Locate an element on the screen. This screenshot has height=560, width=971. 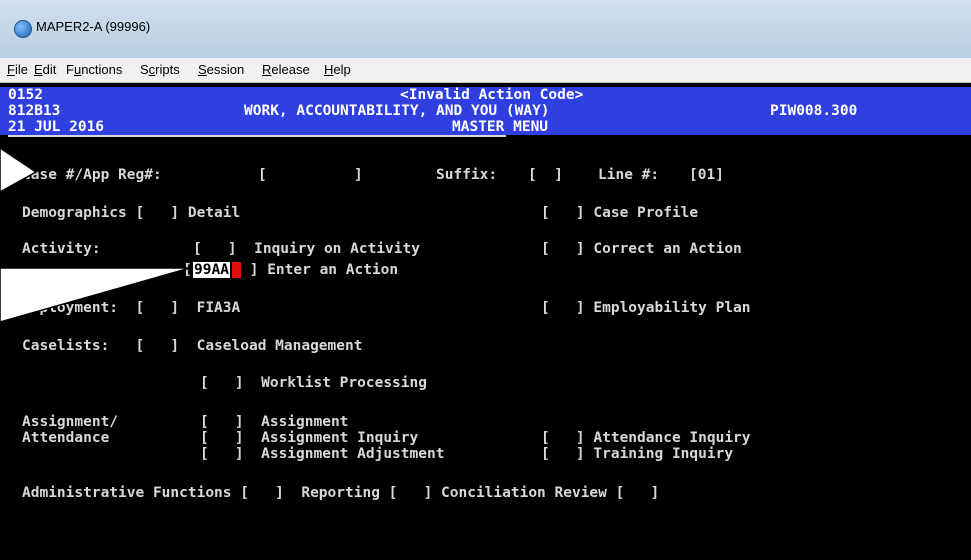
callout-arrow-case is located at coordinates (19, 170).